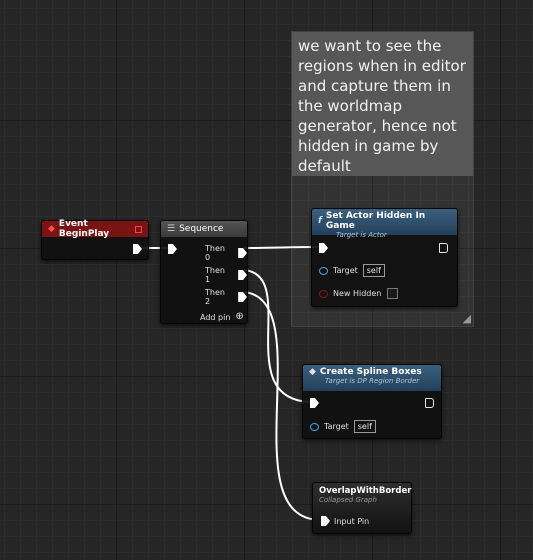 The width and height of the screenshot is (533, 560). What do you see at coordinates (215, 297) in the screenshot?
I see `then-2-label: Then 2` at bounding box center [215, 297].